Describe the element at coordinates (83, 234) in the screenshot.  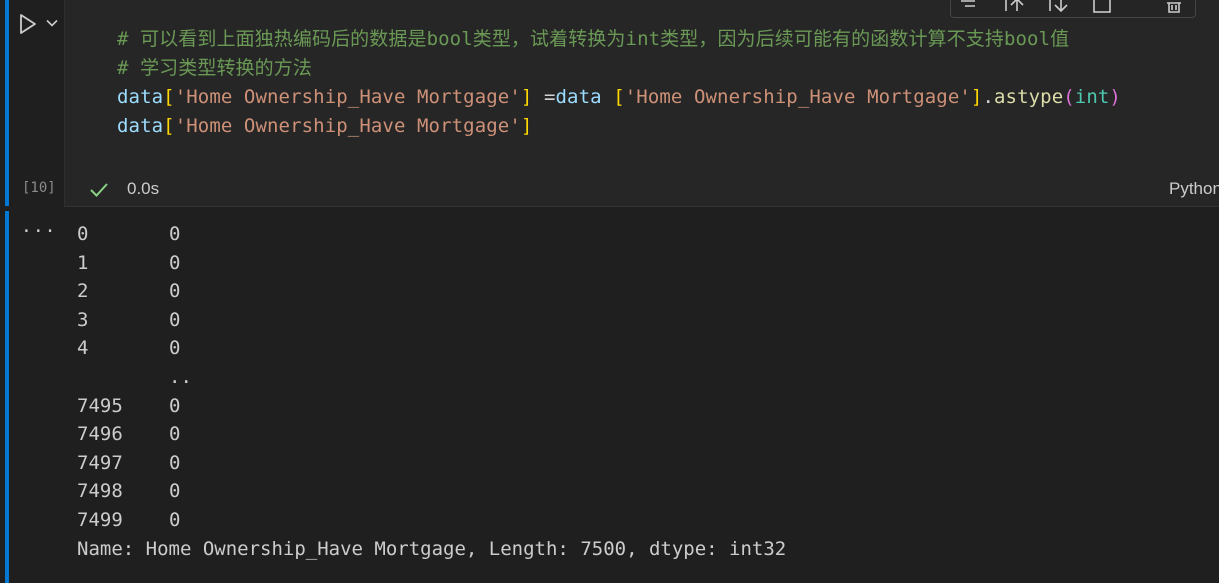
I see `output-row-index: 0` at that location.